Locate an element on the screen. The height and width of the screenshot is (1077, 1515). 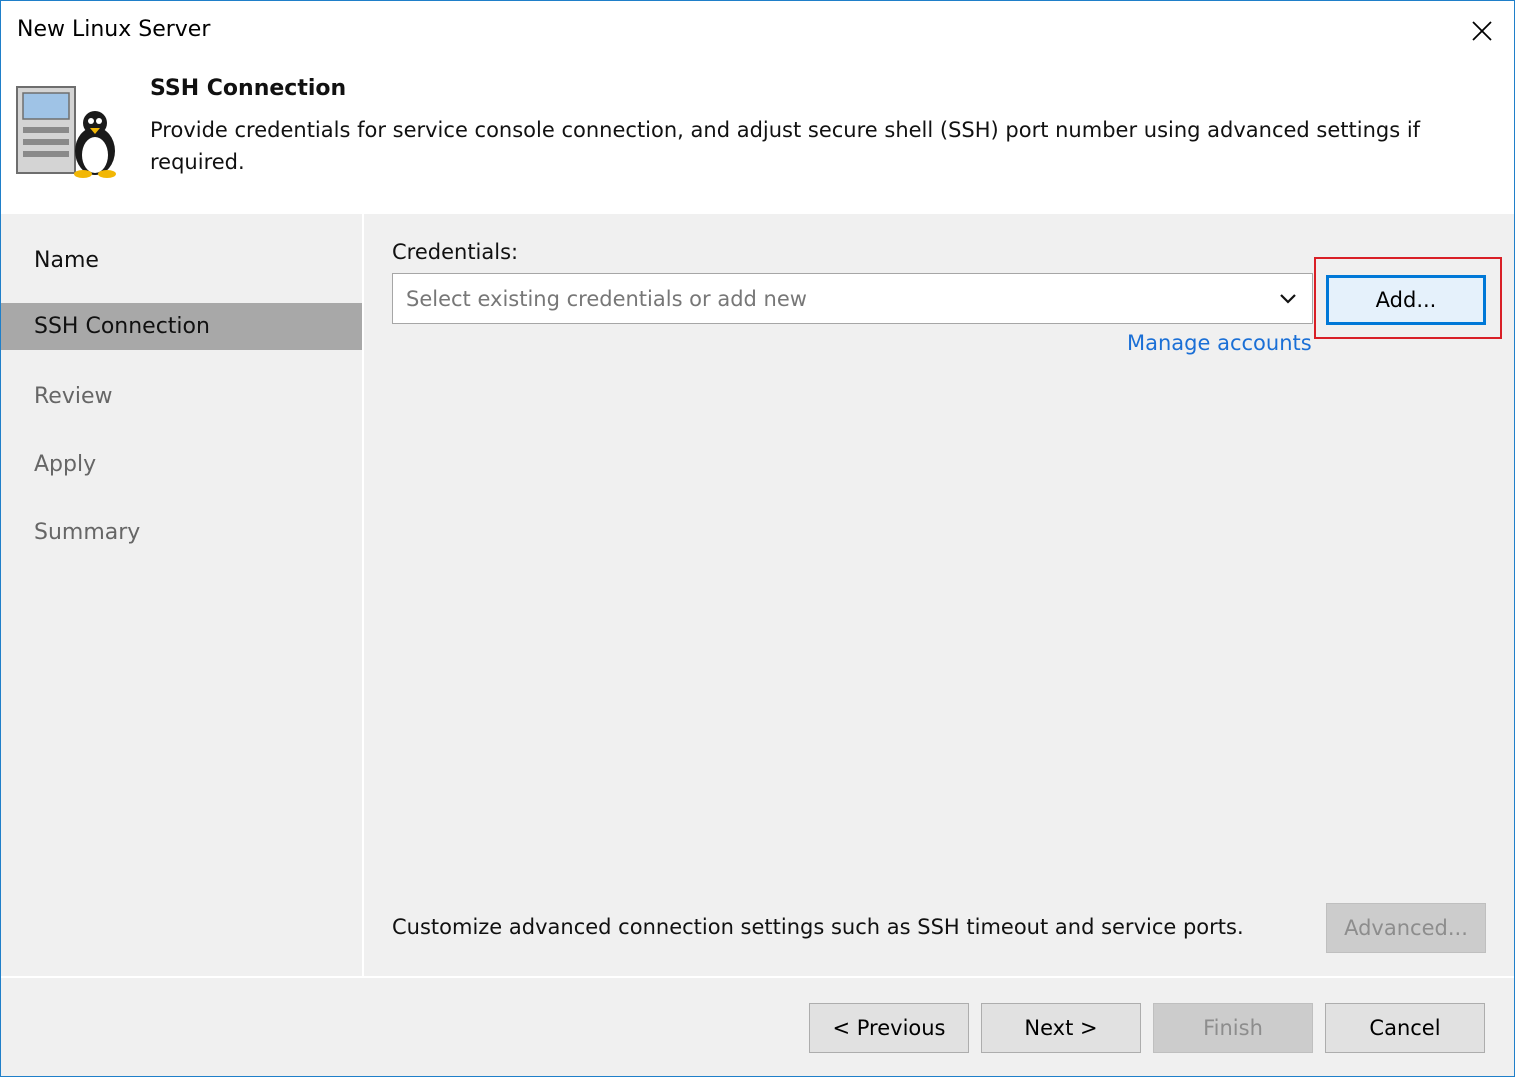
wizard-footer: < Previous Next > Finish Cancel is located at coordinates (757, 1026).